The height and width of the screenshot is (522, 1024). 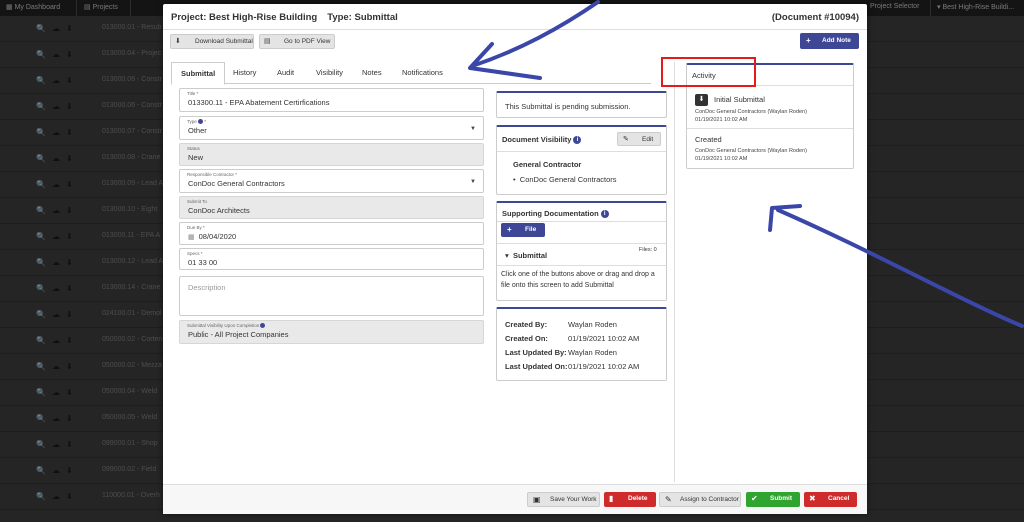 What do you see at coordinates (626, 139) in the screenshot?
I see `pencil-icon: ✎` at bounding box center [626, 139].